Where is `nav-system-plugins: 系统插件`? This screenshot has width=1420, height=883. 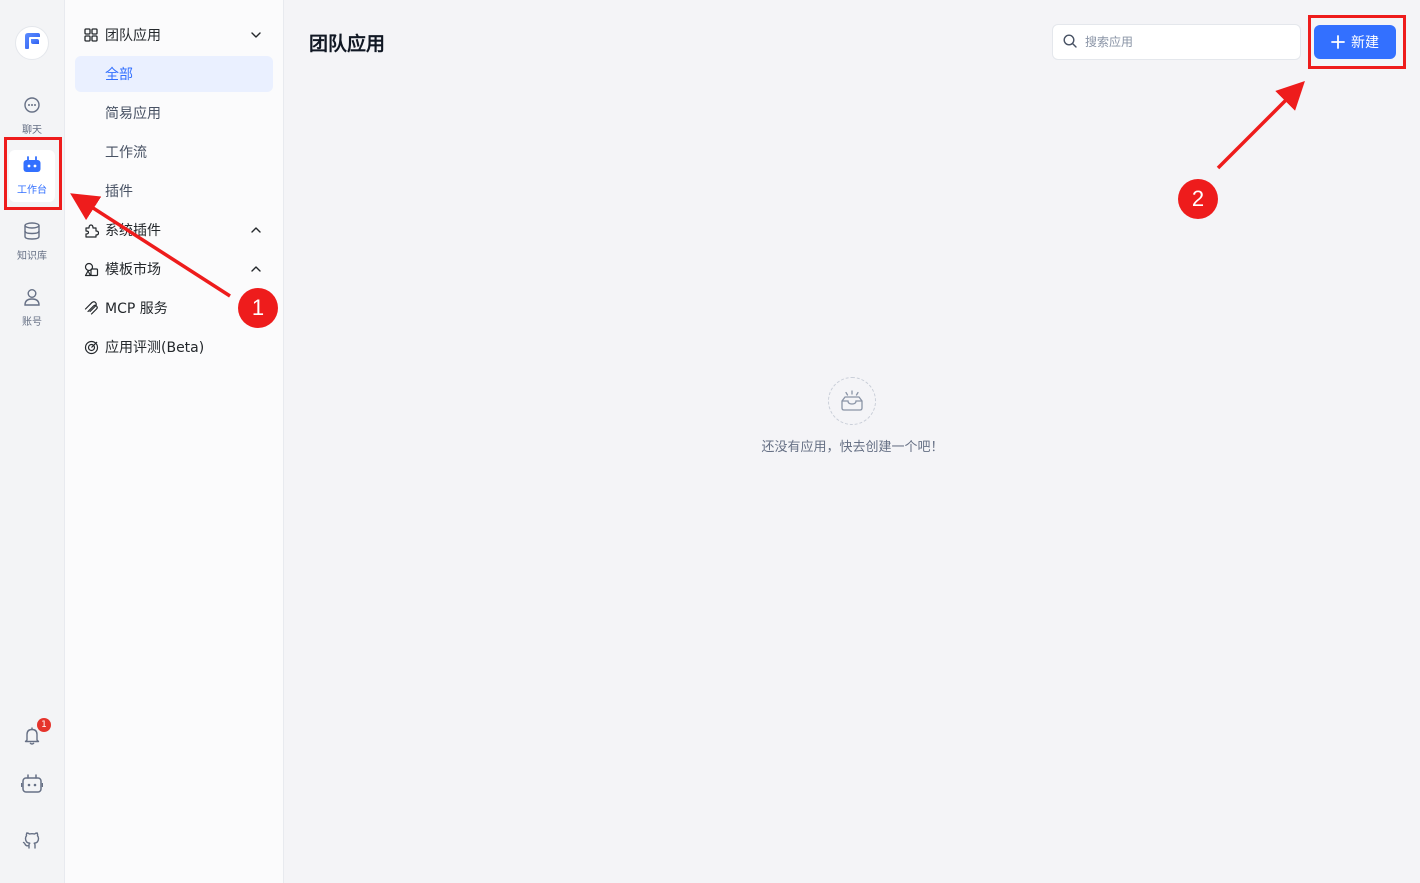 nav-system-plugins: 系统插件 is located at coordinates (174, 230).